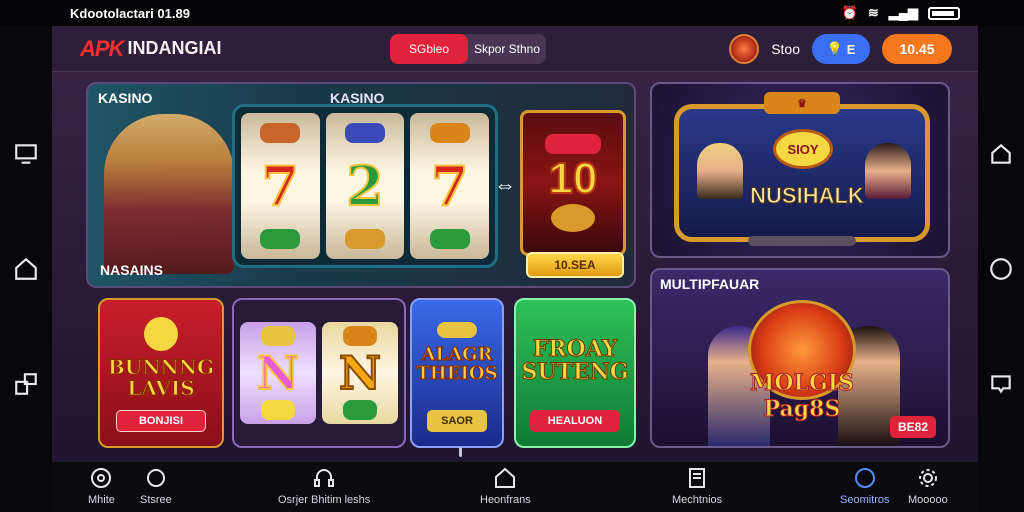 The height and width of the screenshot is (512, 1024). I want to click on status-time: Kdootolactari 01.89, so click(130, 13).